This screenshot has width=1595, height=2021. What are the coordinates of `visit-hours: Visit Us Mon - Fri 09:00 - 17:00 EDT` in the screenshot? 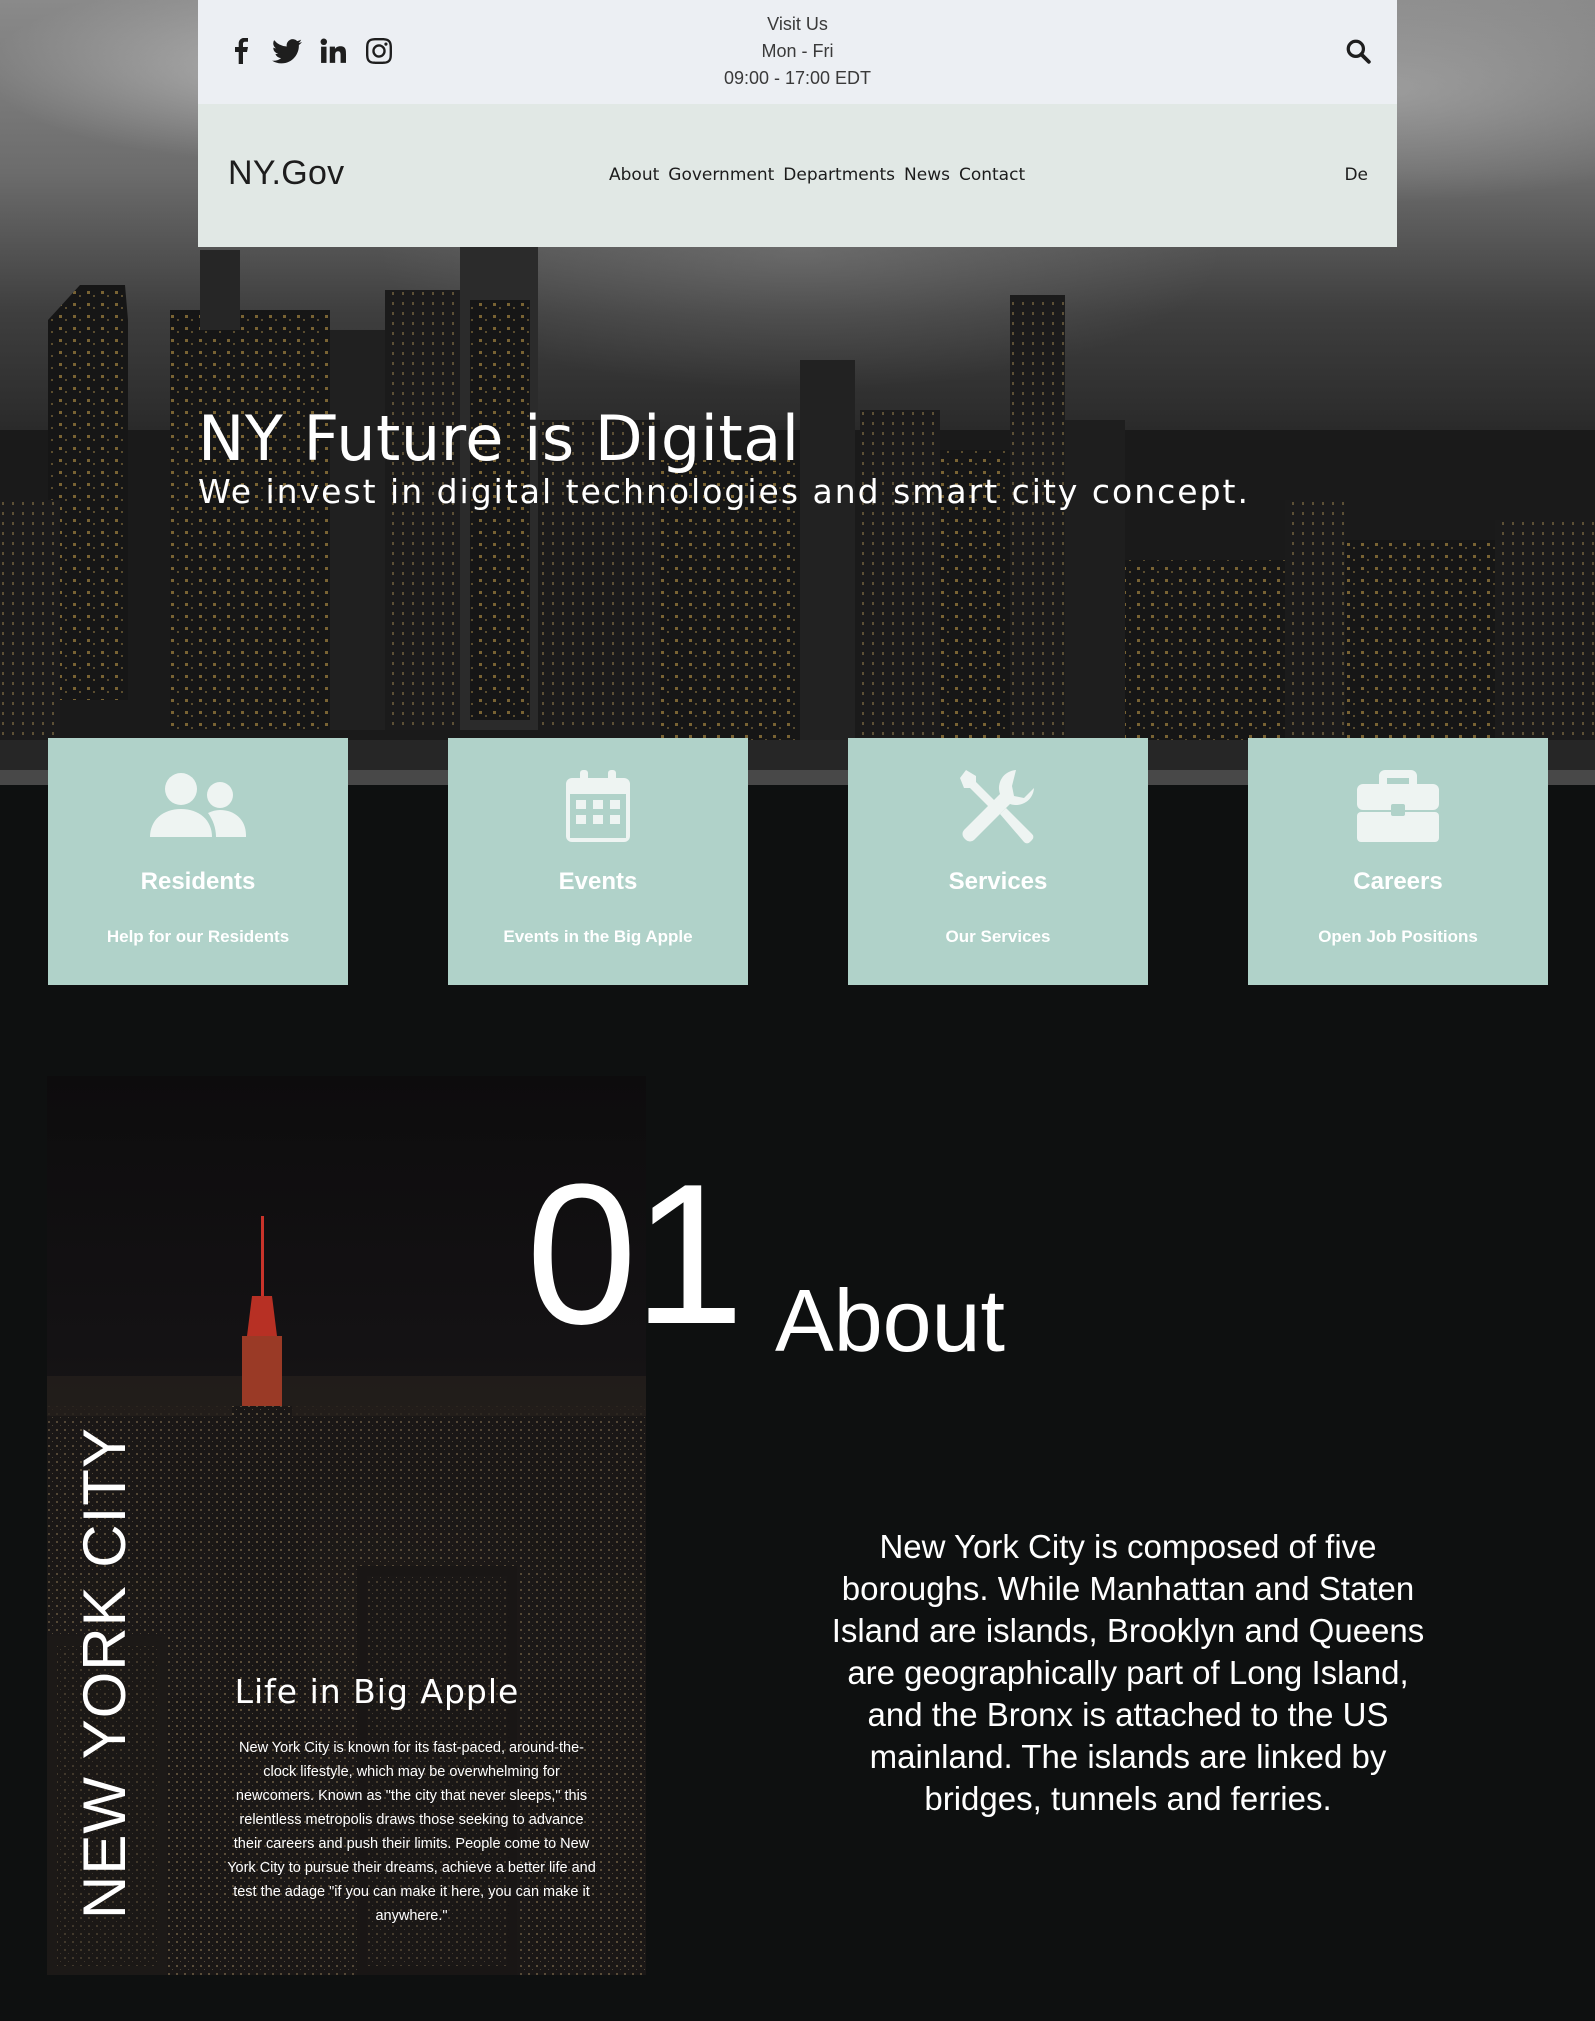 It's located at (797, 51).